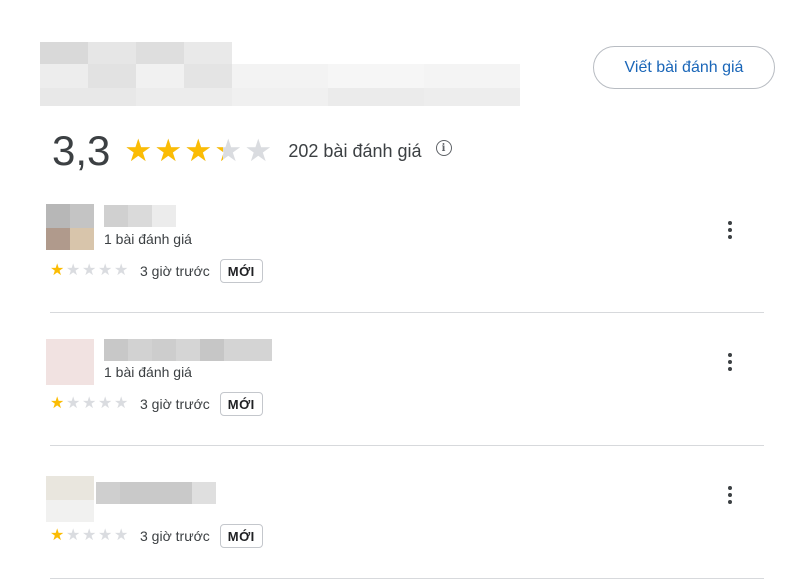  What do you see at coordinates (443, 148) in the screenshot?
I see `info-icon: i` at bounding box center [443, 148].